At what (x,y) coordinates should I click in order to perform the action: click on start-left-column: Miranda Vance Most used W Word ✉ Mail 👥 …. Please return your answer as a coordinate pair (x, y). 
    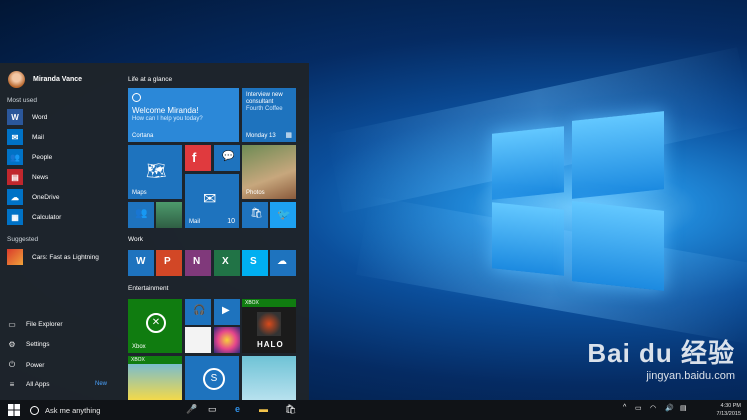
    Looking at the image, I should click on (59, 231).